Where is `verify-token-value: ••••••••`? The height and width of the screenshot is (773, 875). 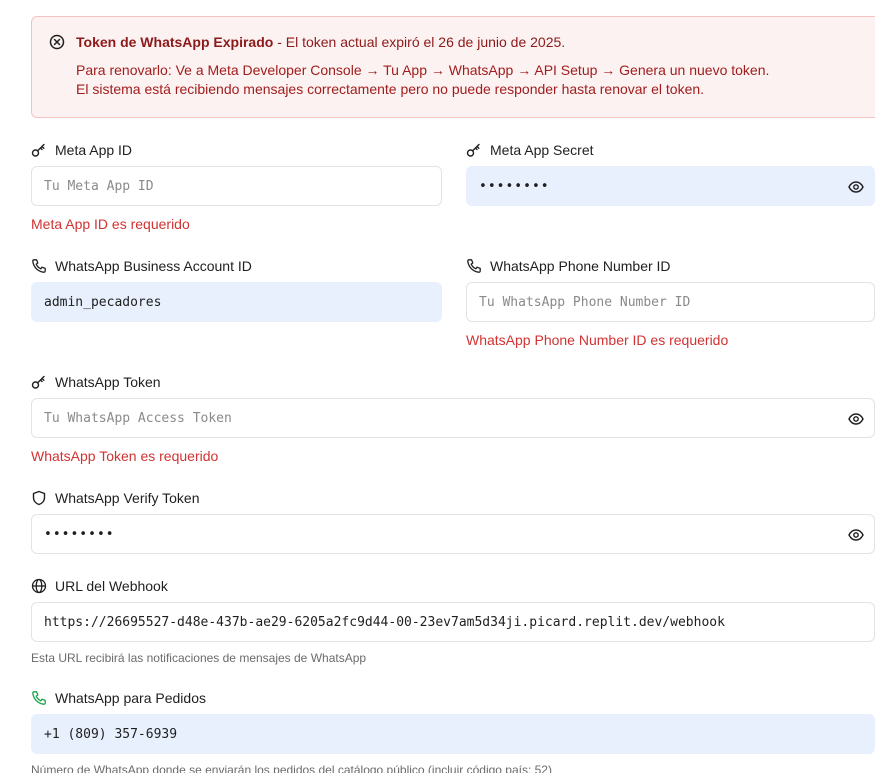 verify-token-value: •••••••• is located at coordinates (79, 534).